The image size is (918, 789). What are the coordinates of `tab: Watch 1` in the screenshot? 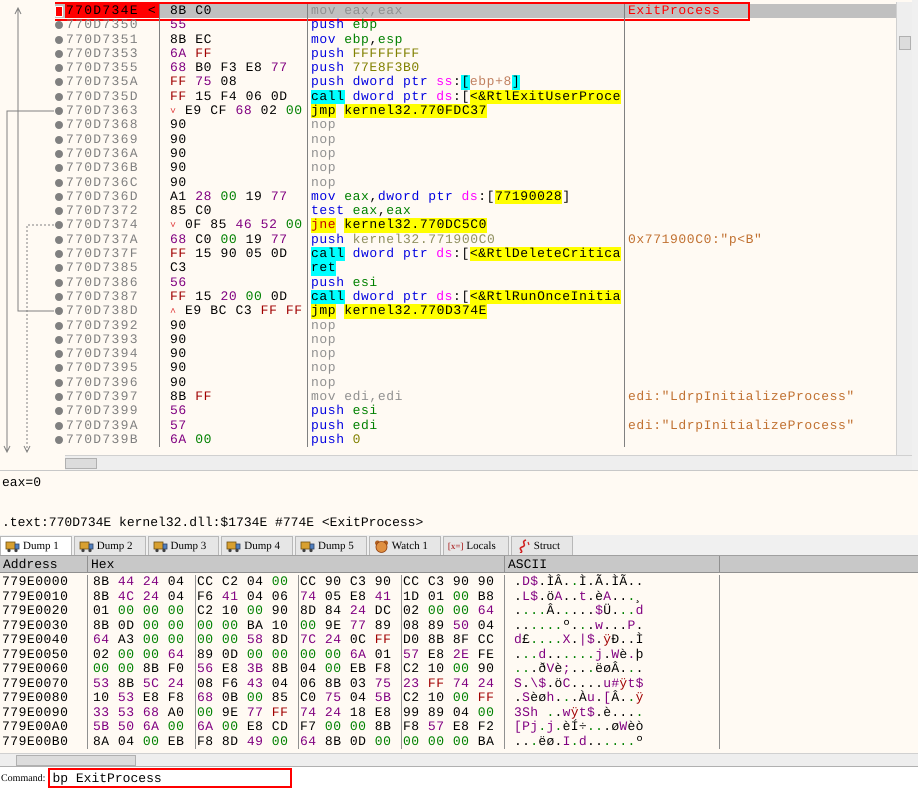 It's located at (404, 546).